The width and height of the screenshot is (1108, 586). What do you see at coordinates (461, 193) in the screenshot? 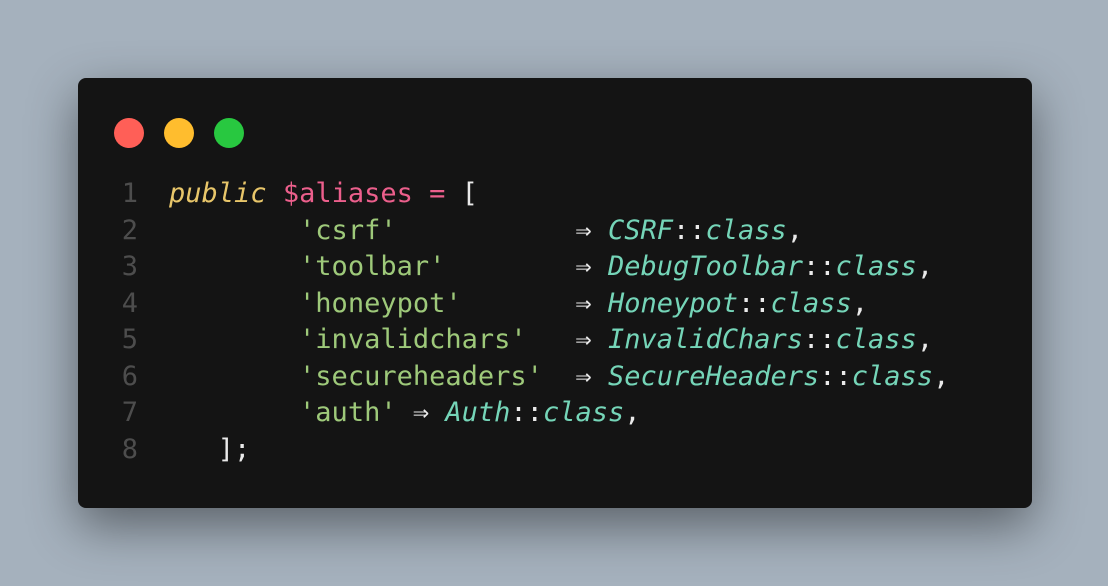
I see `code-token: [` at bounding box center [461, 193].